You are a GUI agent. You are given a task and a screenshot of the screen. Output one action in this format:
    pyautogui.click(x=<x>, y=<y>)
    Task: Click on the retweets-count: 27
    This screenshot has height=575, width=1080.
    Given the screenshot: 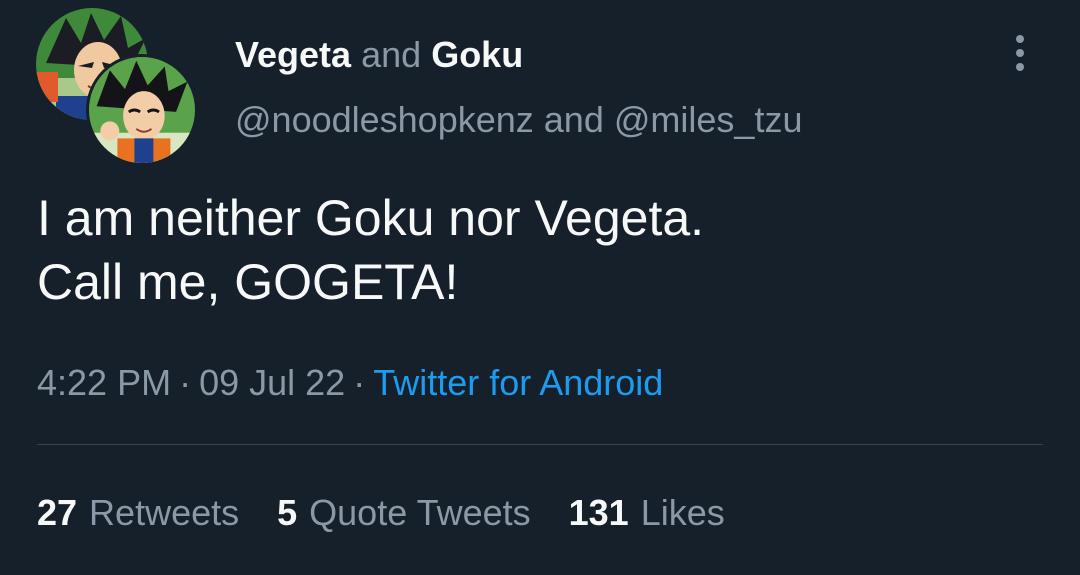 What is the action you would take?
    pyautogui.click(x=57, y=512)
    